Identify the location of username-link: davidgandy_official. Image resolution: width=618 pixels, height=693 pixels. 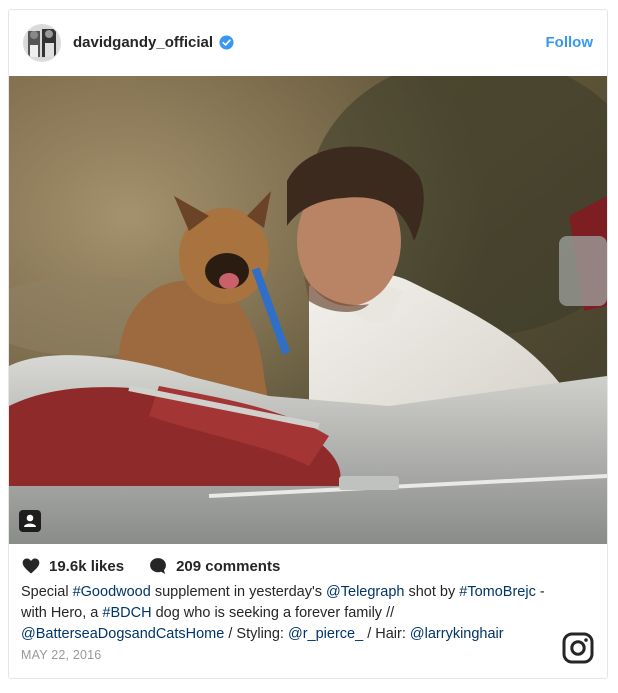
(143, 42).